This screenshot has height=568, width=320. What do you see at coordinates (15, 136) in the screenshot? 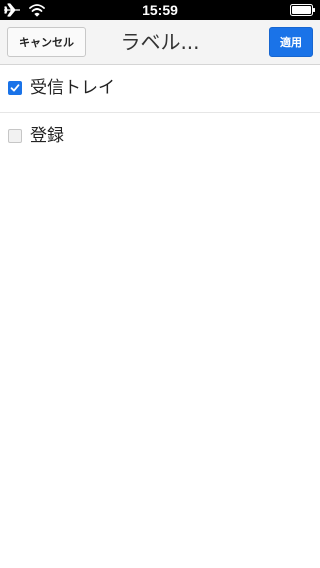
I see `registration-checkbox` at bounding box center [15, 136].